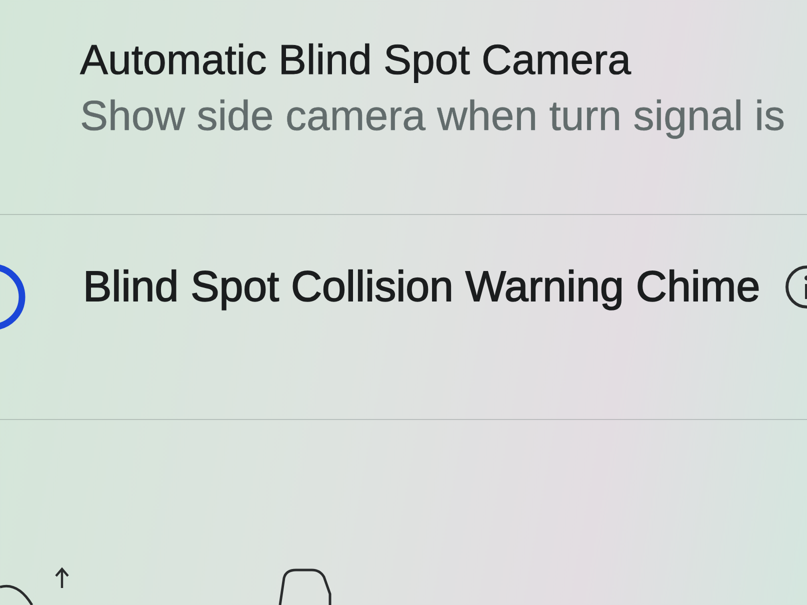 The image size is (807, 605). What do you see at coordinates (421, 287) in the screenshot?
I see `setting-title: Blind Spot Collision Warning Chime` at bounding box center [421, 287].